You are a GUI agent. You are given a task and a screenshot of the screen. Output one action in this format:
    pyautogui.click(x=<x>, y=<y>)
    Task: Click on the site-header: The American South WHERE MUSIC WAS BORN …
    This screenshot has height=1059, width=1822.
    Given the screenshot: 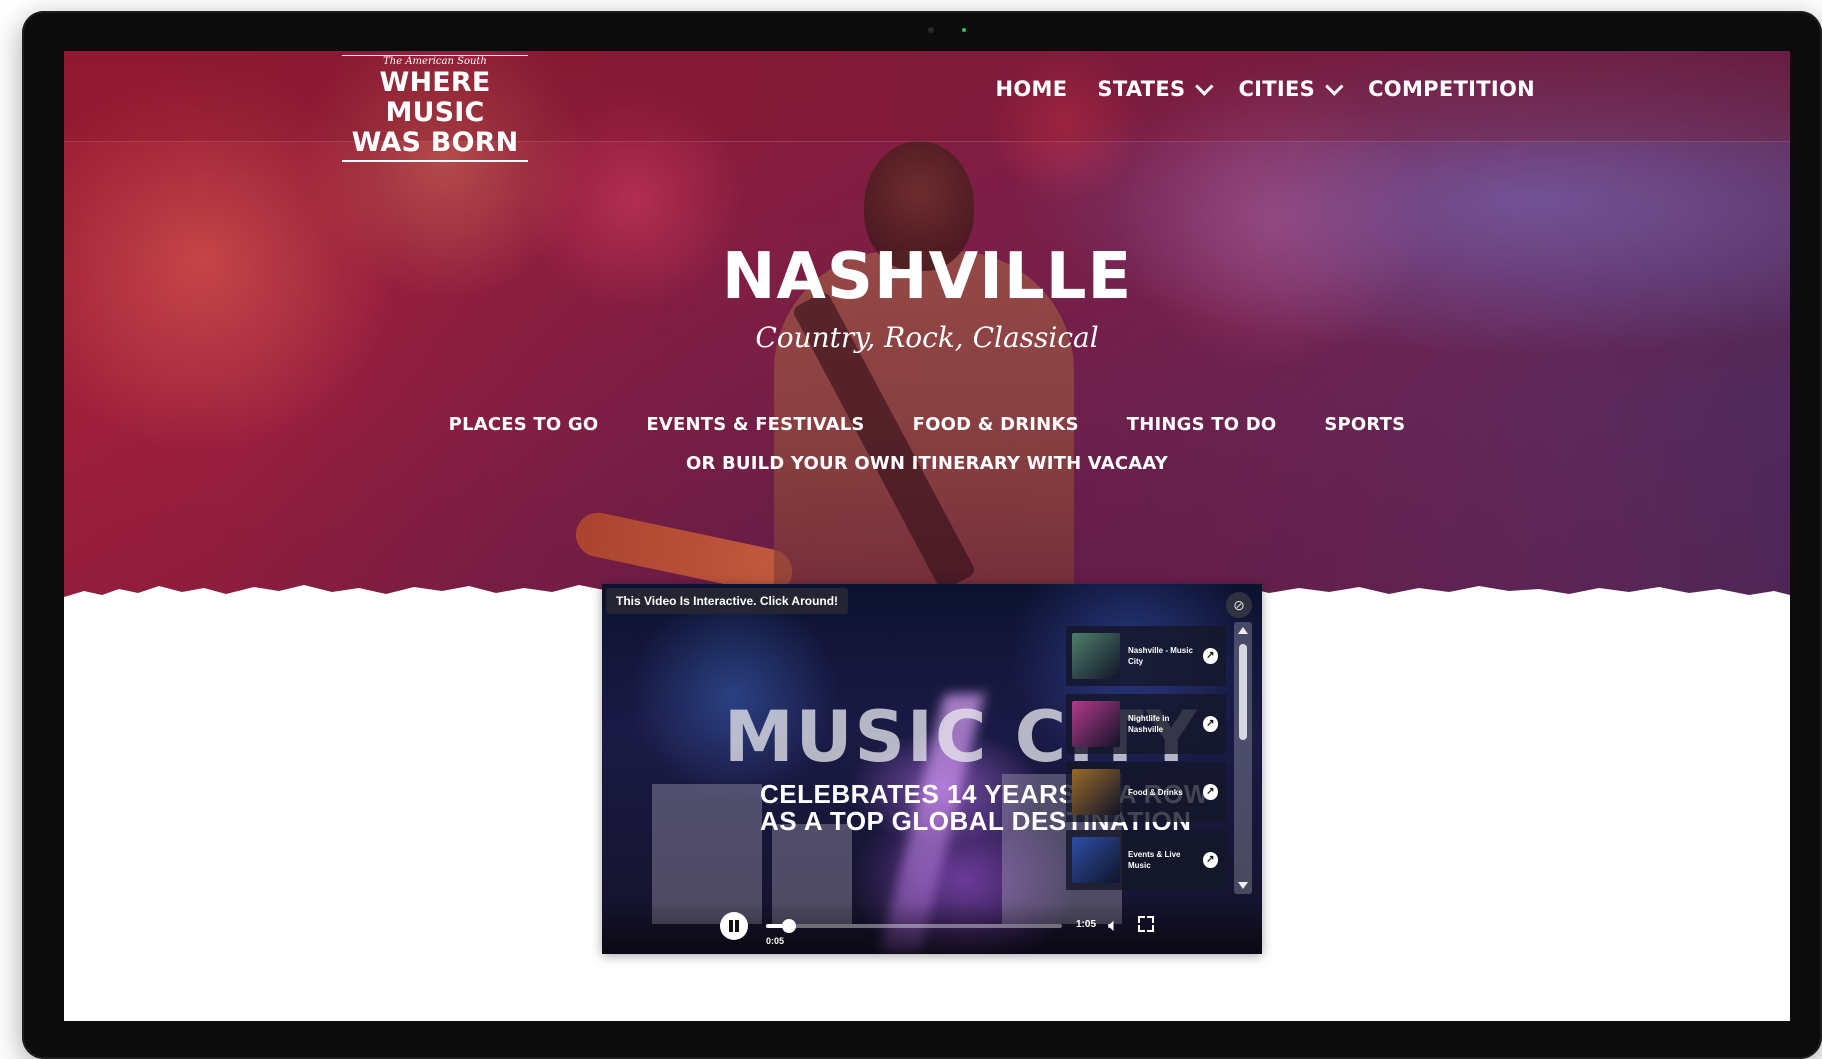 What is the action you would take?
    pyautogui.click(x=927, y=106)
    